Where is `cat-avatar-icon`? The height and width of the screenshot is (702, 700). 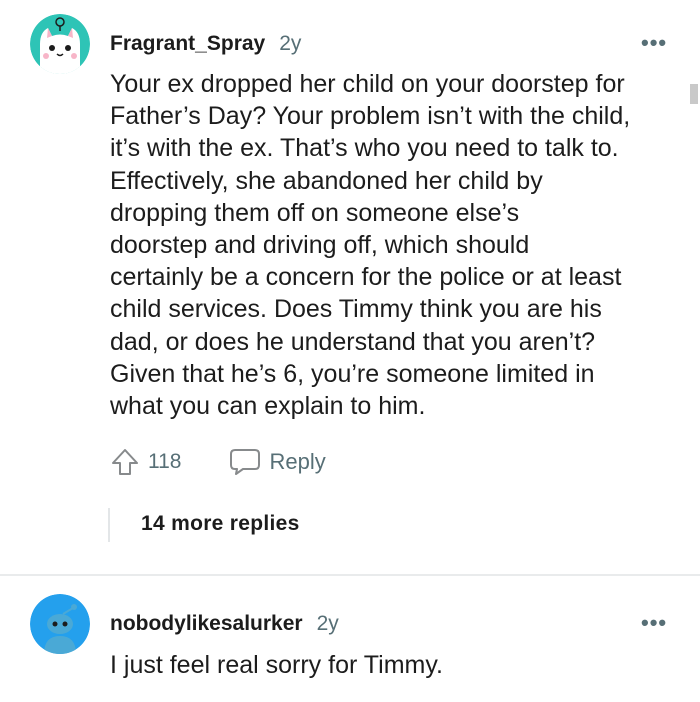 cat-avatar-icon is located at coordinates (60, 44).